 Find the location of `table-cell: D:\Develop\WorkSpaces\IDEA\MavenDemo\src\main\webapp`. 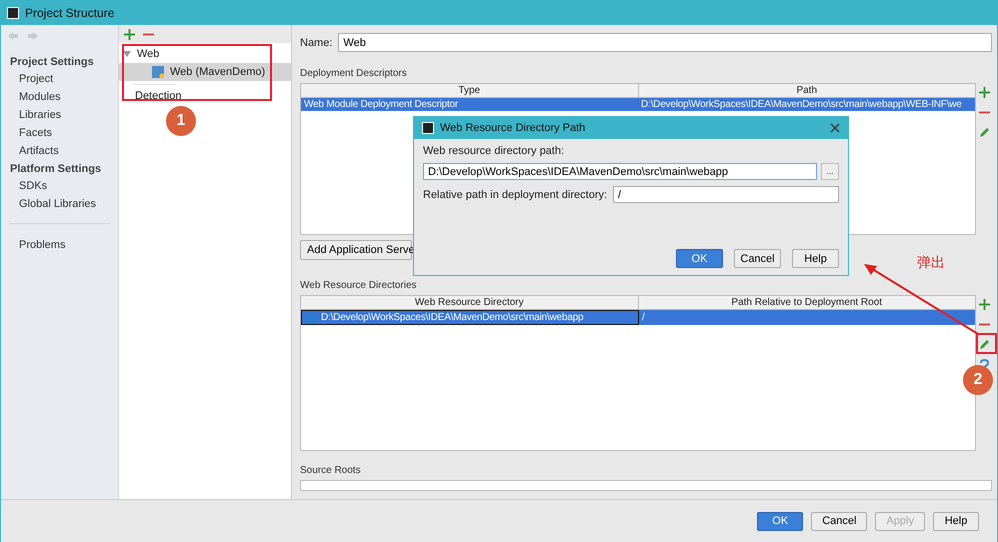

table-cell: D:\Develop\WorkSpaces\IDEA\MavenDemo\src\main\webapp is located at coordinates (470, 317).